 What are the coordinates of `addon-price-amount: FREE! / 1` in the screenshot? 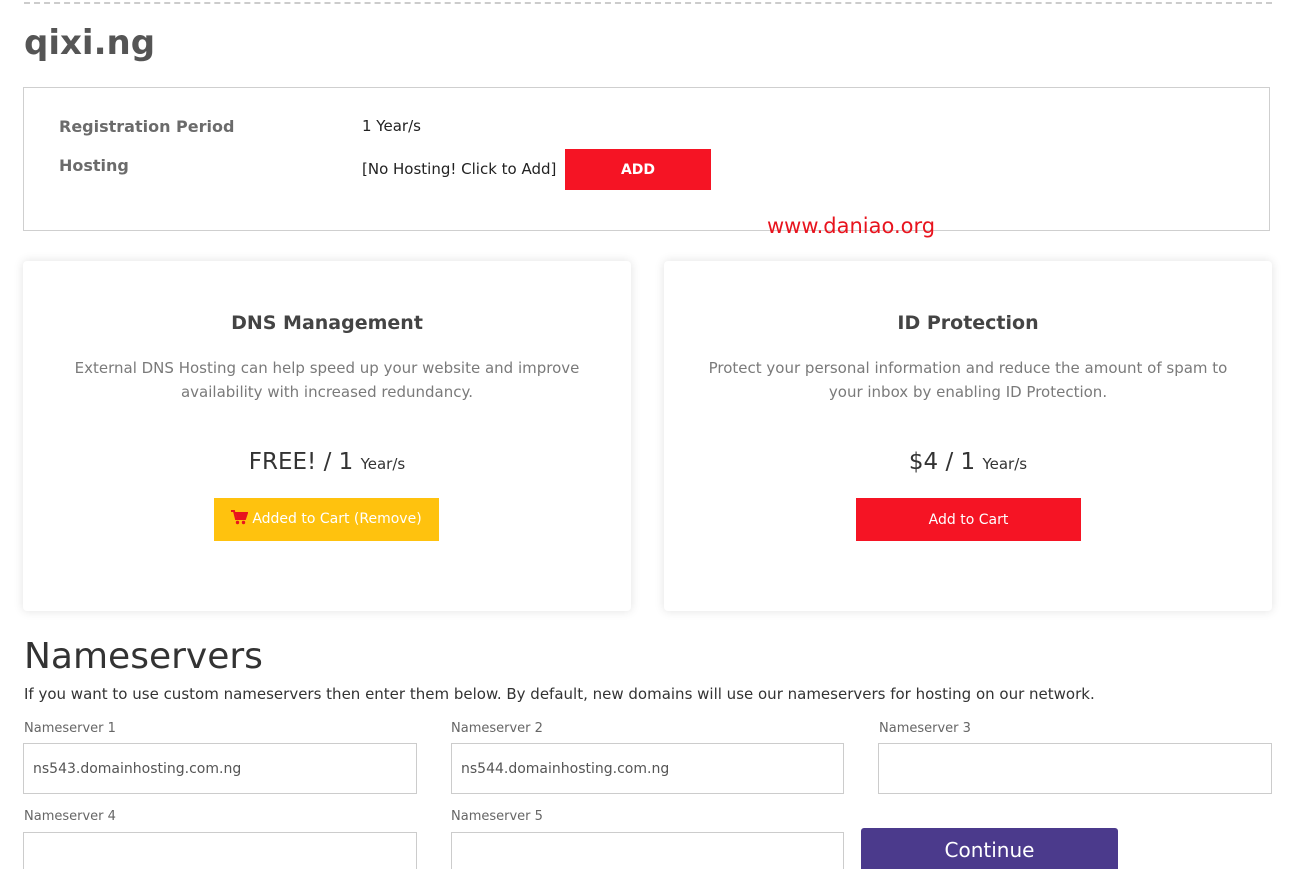 It's located at (301, 462).